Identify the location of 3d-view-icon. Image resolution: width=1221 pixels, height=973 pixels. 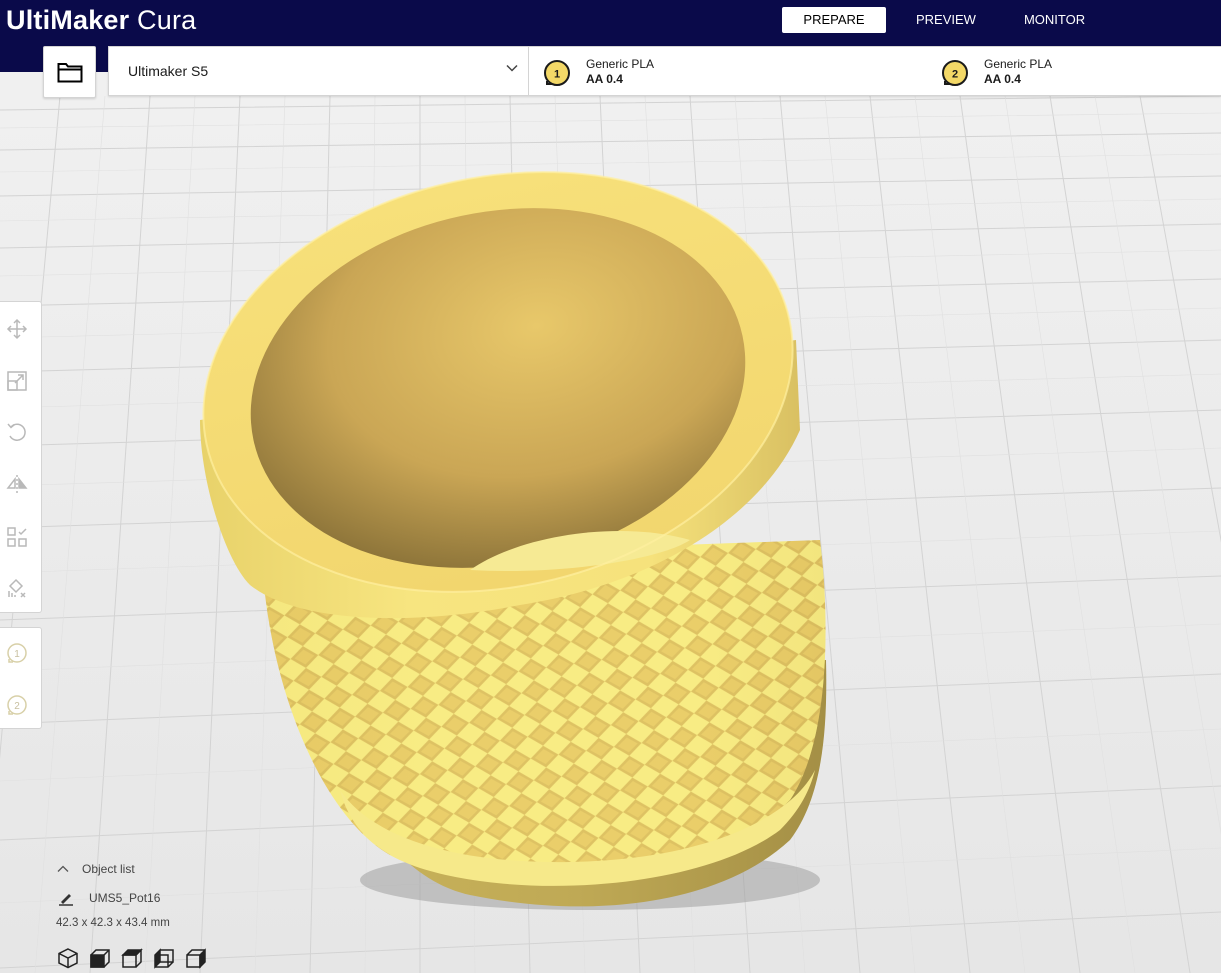
(68, 958).